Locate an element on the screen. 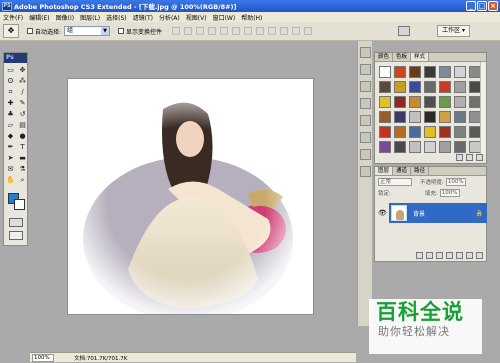 Image resolution: width=500 pixels, height=363 pixels. menu-image: 图像(I) is located at coordinates (65, 17).